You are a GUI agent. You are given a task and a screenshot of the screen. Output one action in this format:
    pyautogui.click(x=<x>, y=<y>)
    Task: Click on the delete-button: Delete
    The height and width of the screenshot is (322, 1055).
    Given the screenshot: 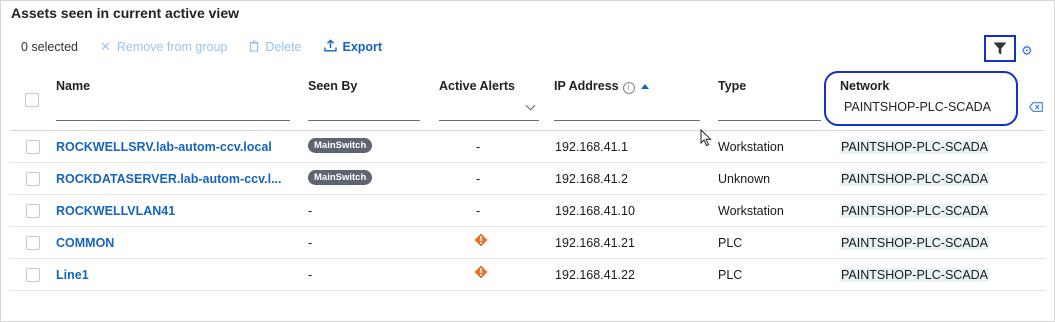 What is the action you would take?
    pyautogui.click(x=275, y=47)
    